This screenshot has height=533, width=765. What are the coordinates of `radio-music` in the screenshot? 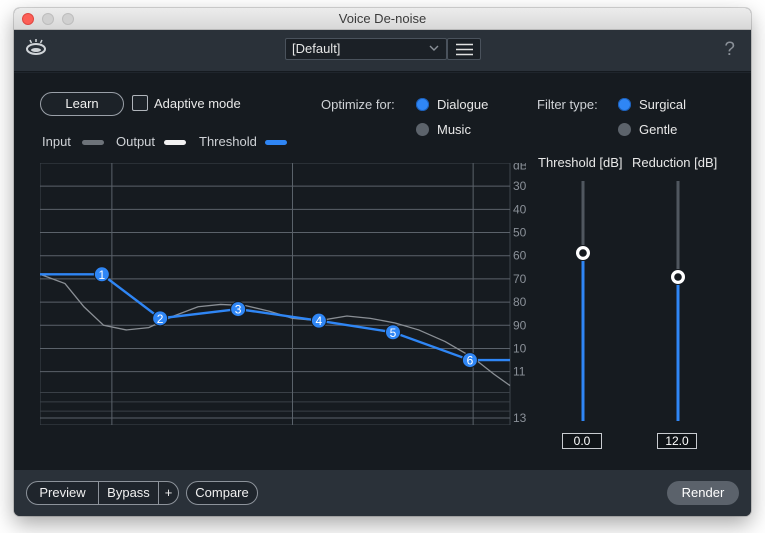 It's located at (422, 129).